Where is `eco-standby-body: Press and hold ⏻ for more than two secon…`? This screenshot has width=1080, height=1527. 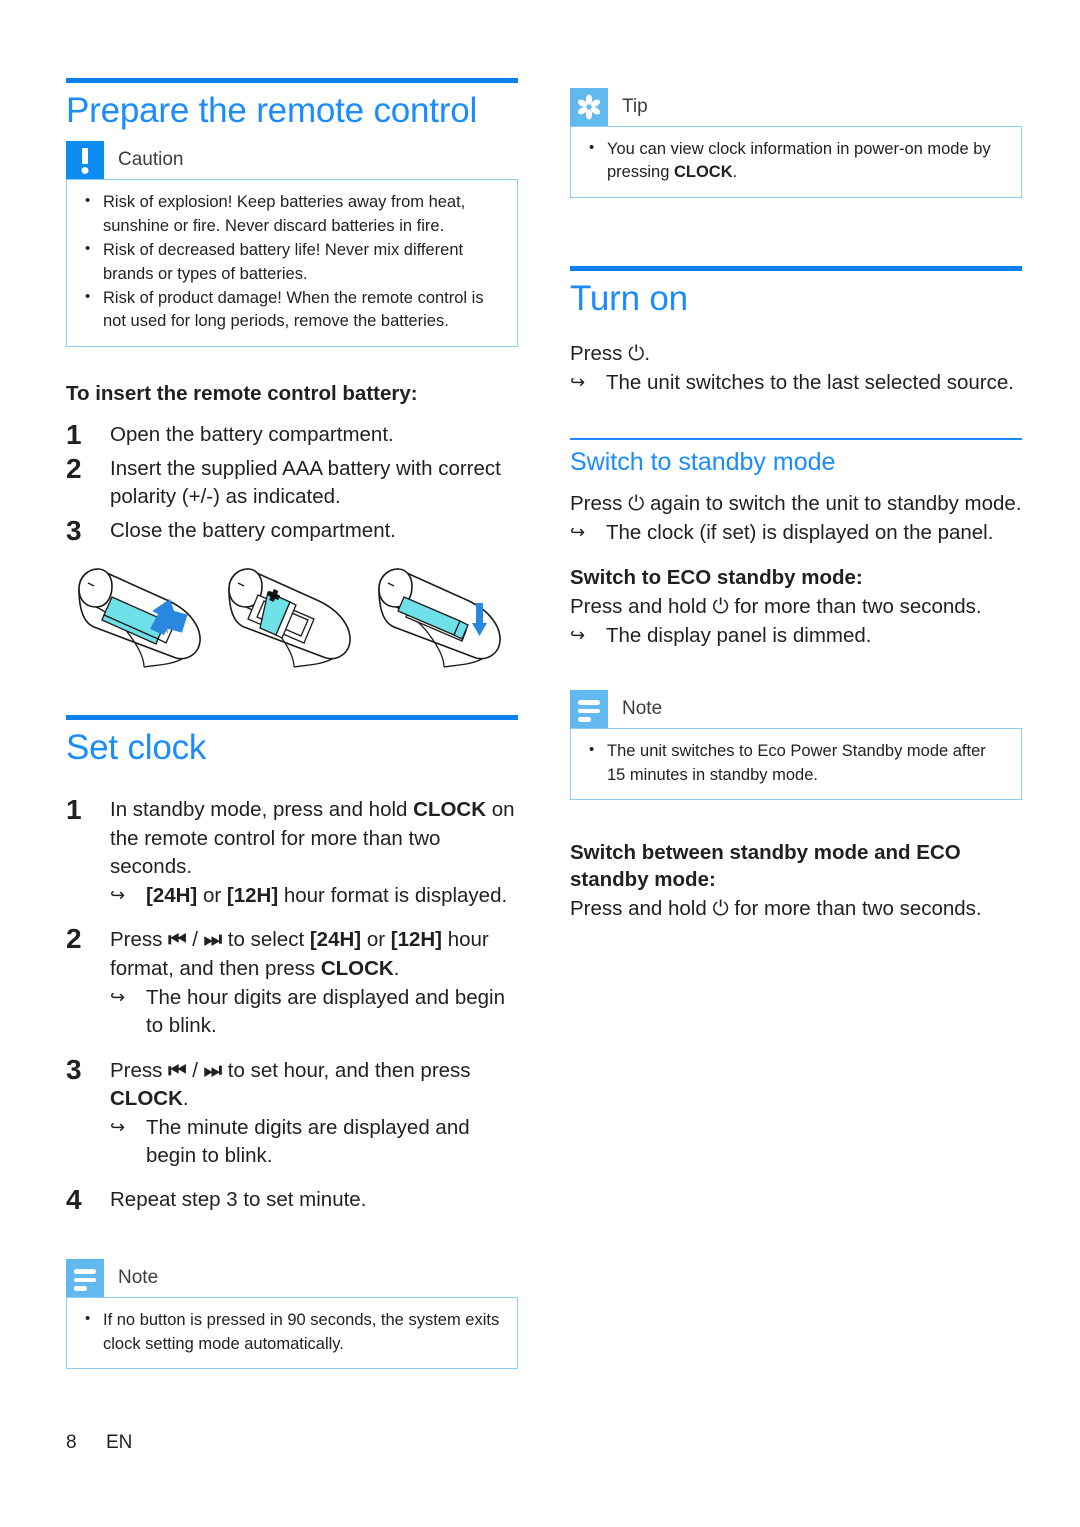 eco-standby-body: Press and hold ⏻ for more than two secon… is located at coordinates (776, 605).